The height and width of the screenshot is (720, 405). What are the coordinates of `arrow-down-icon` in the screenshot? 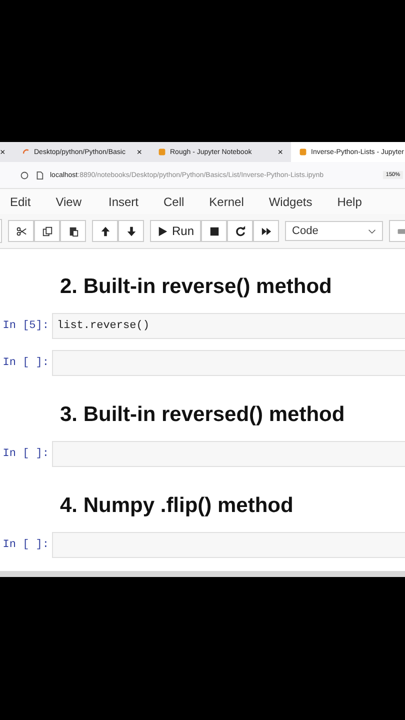 It's located at (131, 231).